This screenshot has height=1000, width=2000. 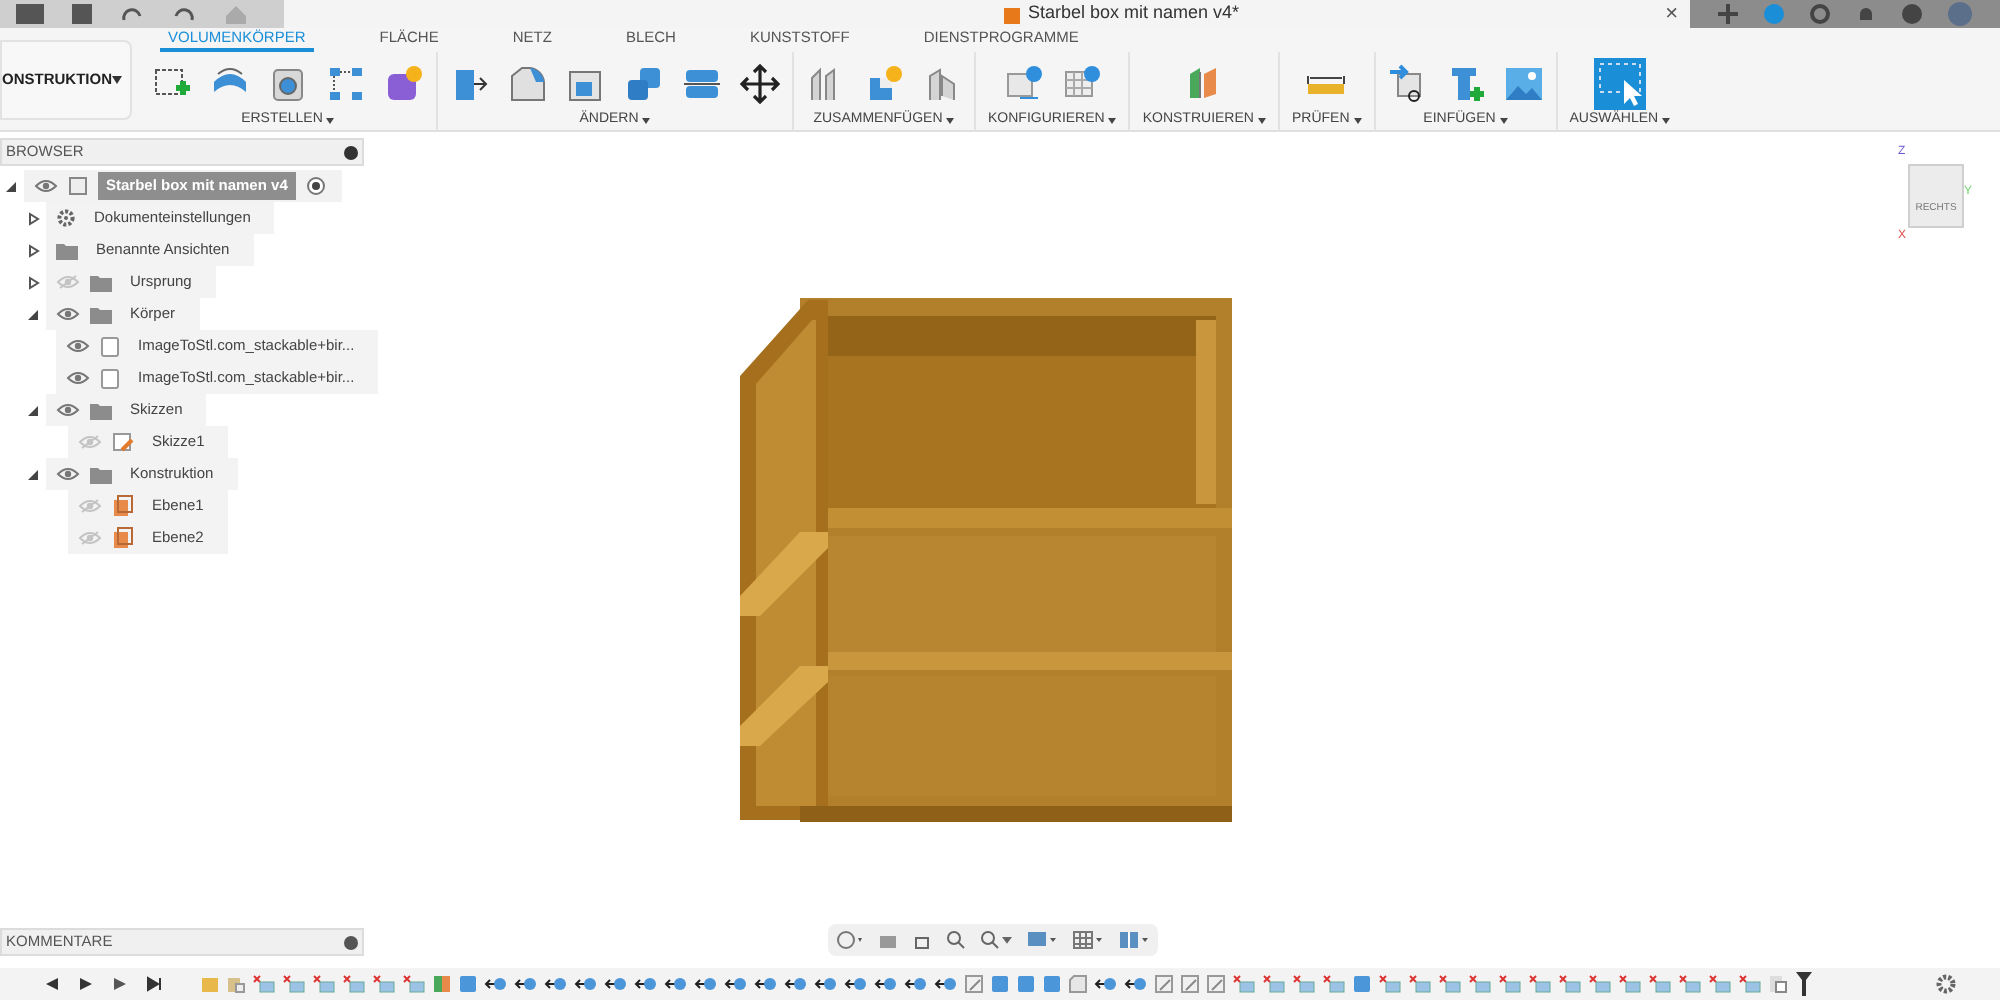 What do you see at coordinates (1134, 13) in the screenshot?
I see `document-title: Starbel box mit namen v4*` at bounding box center [1134, 13].